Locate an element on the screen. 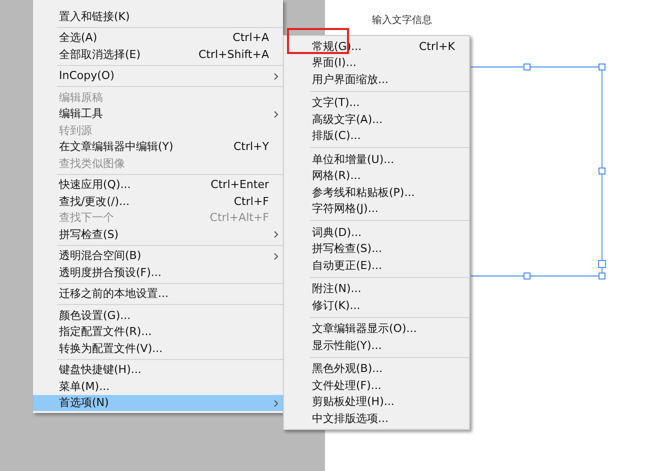 The width and height of the screenshot is (650, 471). menu-item: 编辑工具 is located at coordinates (158, 114).